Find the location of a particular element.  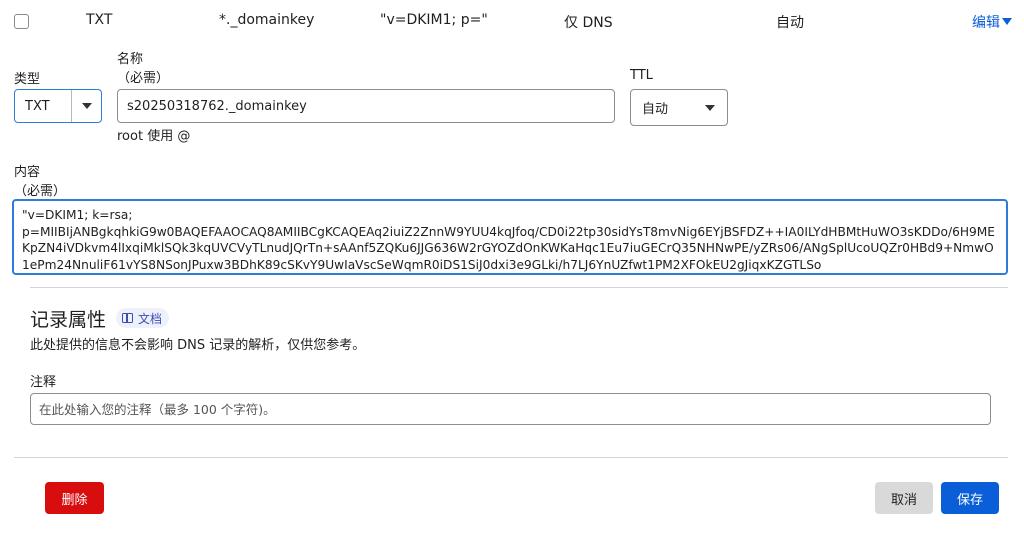

section-divider is located at coordinates (519, 287).